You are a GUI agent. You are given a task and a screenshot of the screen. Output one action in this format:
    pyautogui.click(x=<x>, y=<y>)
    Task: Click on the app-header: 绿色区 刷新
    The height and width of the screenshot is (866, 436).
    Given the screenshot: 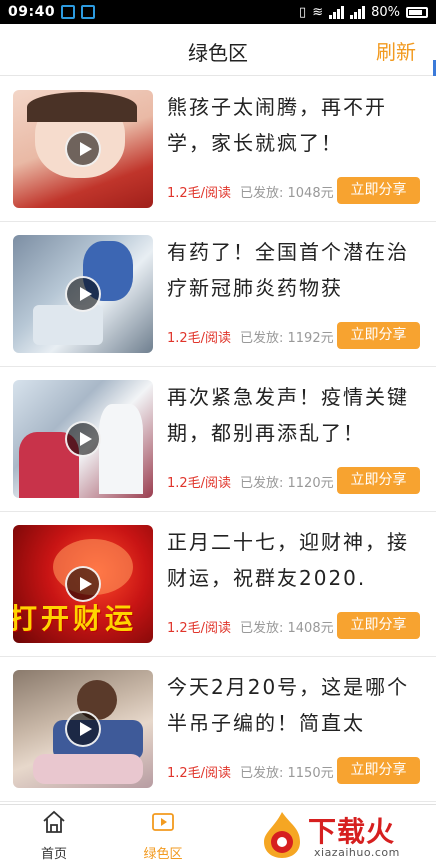 What is the action you would take?
    pyautogui.click(x=218, y=50)
    